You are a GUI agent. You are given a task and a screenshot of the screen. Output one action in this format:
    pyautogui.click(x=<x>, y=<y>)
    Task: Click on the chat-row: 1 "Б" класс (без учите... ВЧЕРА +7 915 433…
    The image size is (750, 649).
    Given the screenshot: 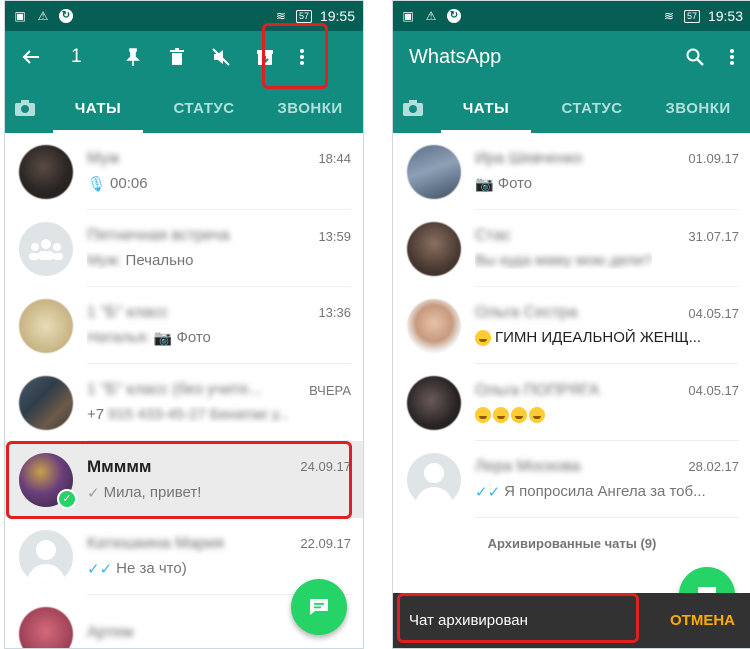 What is the action you would take?
    pyautogui.click(x=184, y=402)
    